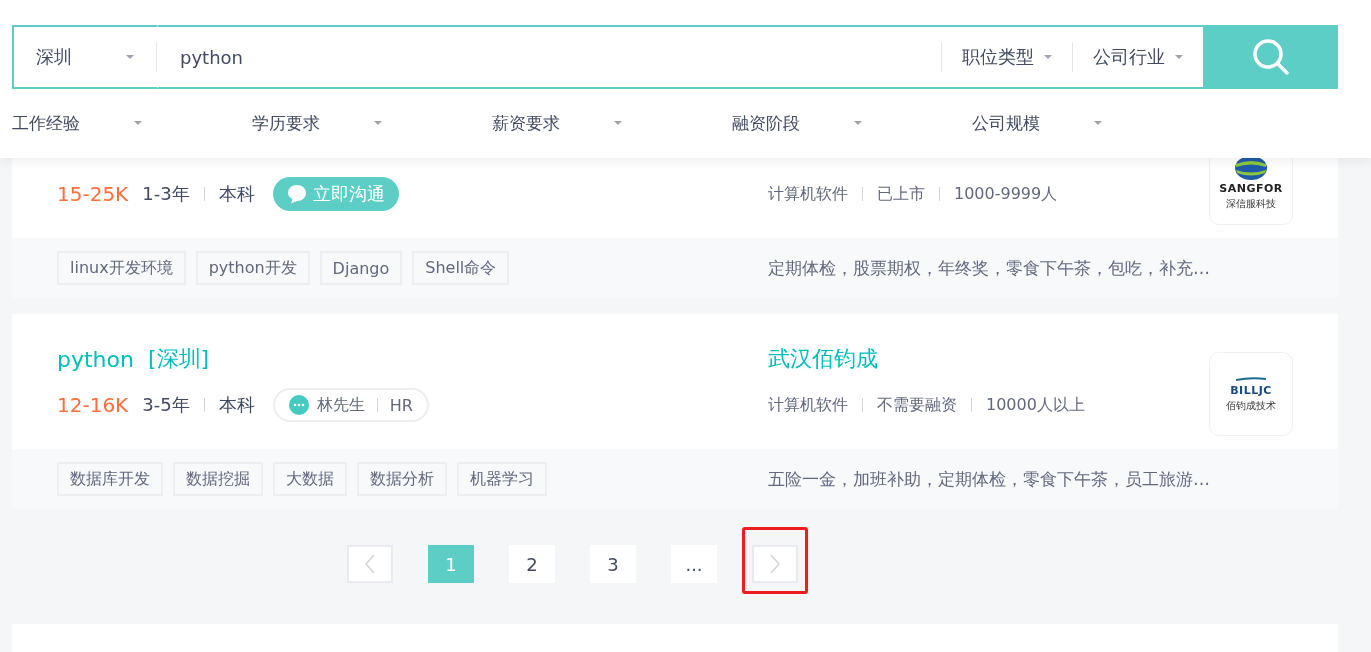 This screenshot has height=652, width=1371. I want to click on logo-subtext: 佰钧成技术, so click(1251, 405).